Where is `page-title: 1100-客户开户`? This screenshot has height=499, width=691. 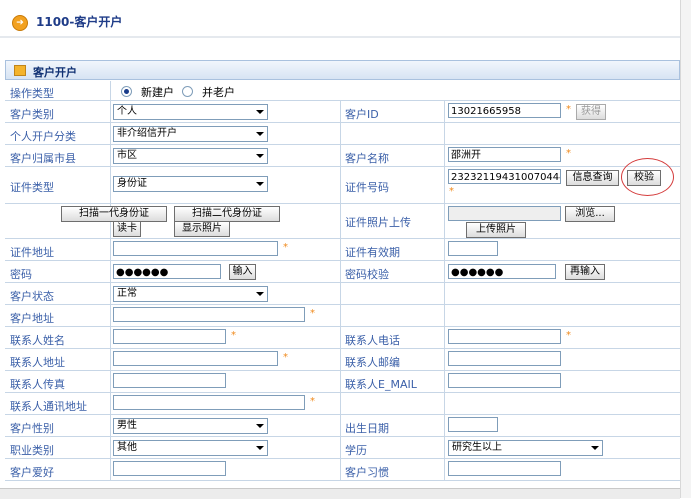 page-title: 1100-客户开户 is located at coordinates (79, 22).